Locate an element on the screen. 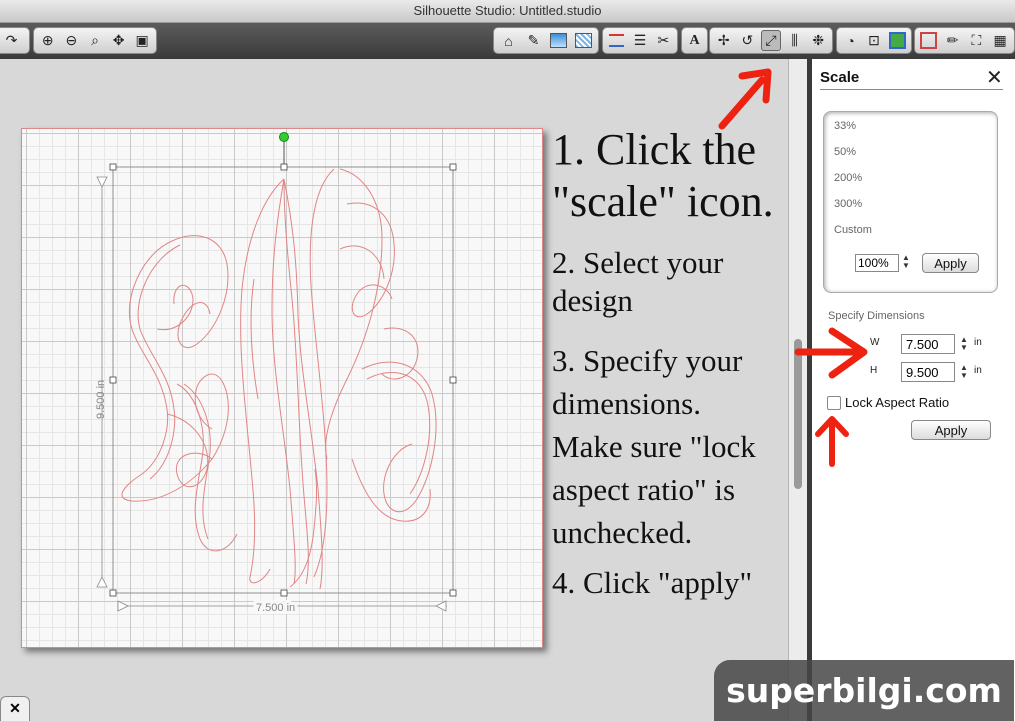 The width and height of the screenshot is (1015, 722). pen-icon: ✏ is located at coordinates (953, 40).